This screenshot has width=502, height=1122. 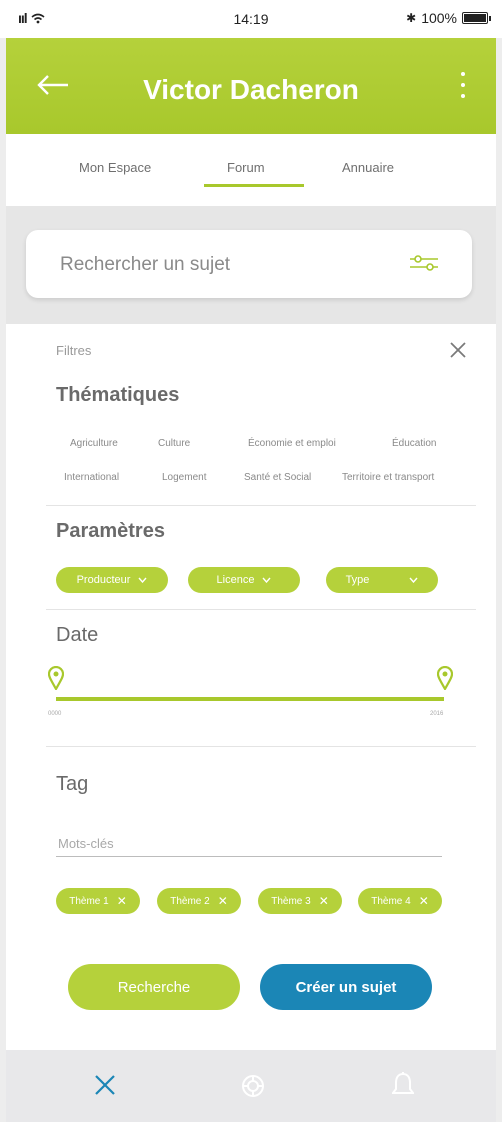 What do you see at coordinates (251, 19) in the screenshot?
I see `status-bar: ııl 14:19 ✱ 100%` at bounding box center [251, 19].